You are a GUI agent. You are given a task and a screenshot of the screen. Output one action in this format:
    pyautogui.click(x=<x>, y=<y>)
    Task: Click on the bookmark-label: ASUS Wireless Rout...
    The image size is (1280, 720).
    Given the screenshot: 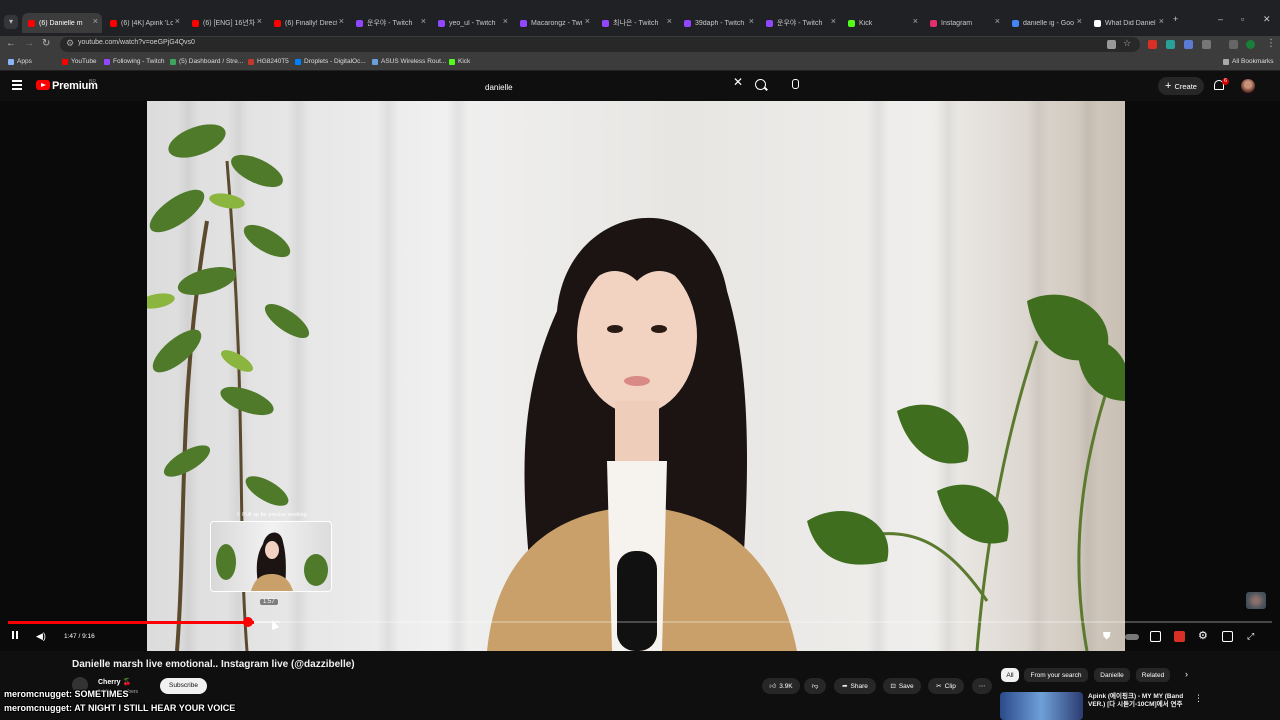 What is the action you would take?
    pyautogui.click(x=414, y=61)
    